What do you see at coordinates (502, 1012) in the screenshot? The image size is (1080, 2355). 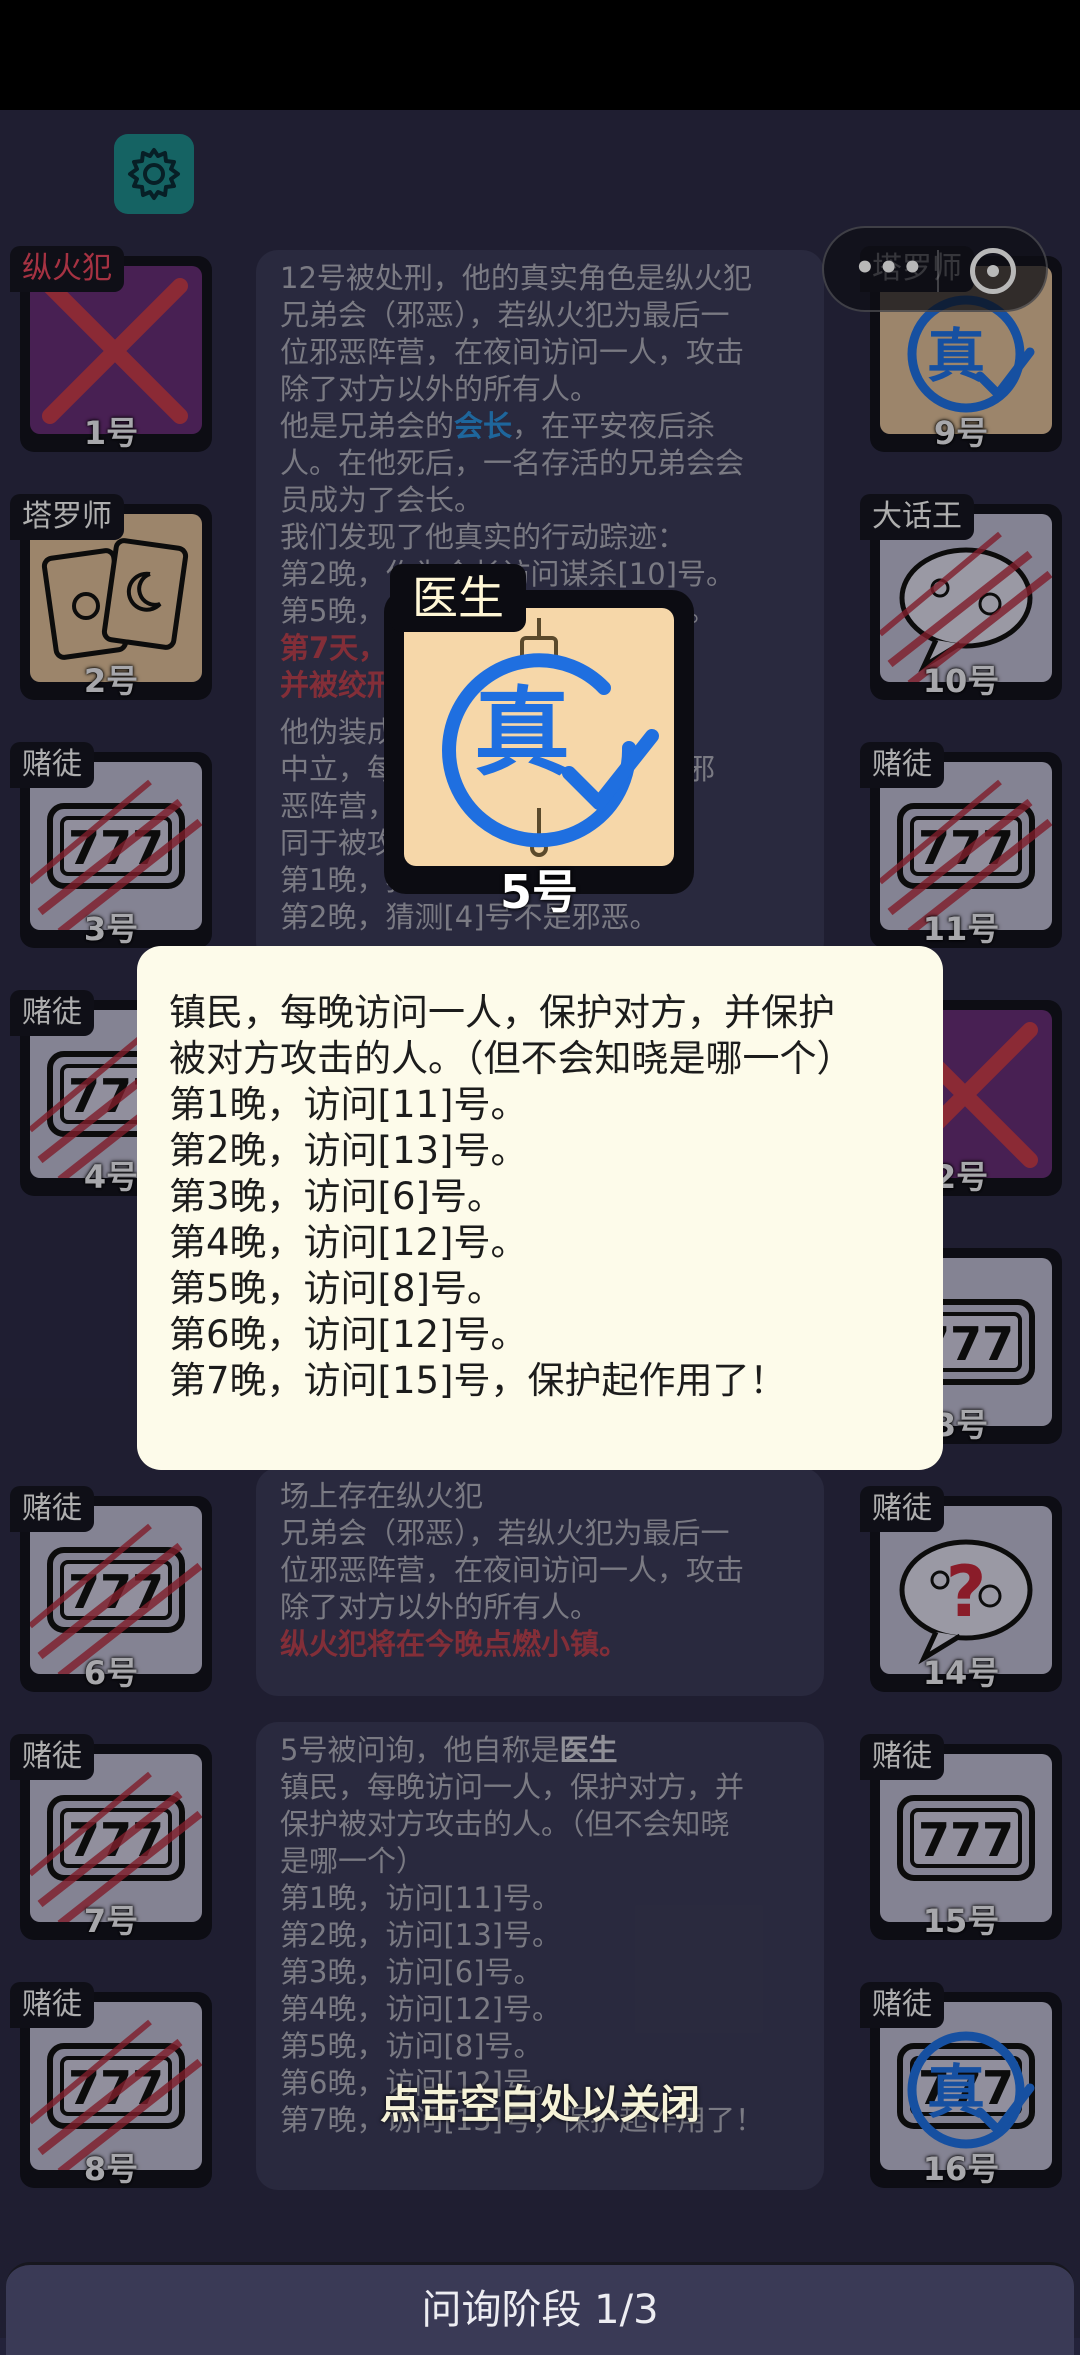 I see `popup-line: 镇民，每晚访问一人，保护对方，并保护` at bounding box center [502, 1012].